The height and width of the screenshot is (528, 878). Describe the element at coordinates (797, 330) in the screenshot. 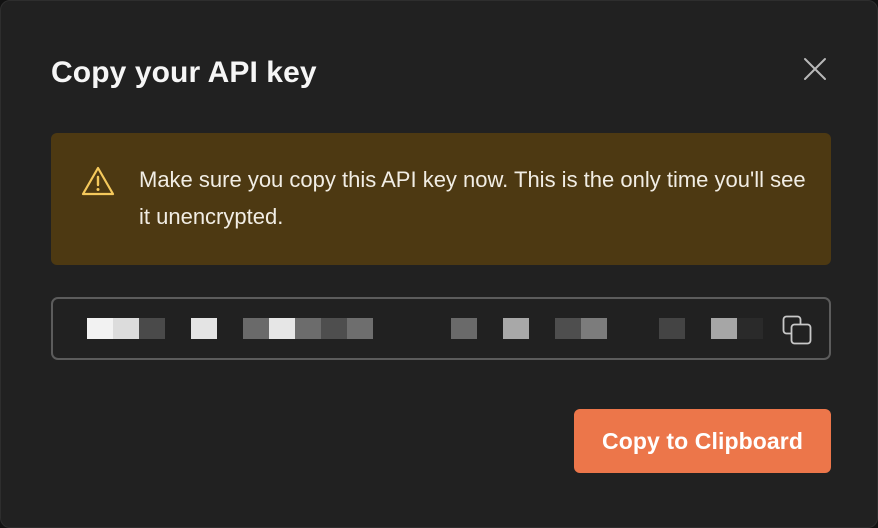

I see `copy-icon` at that location.